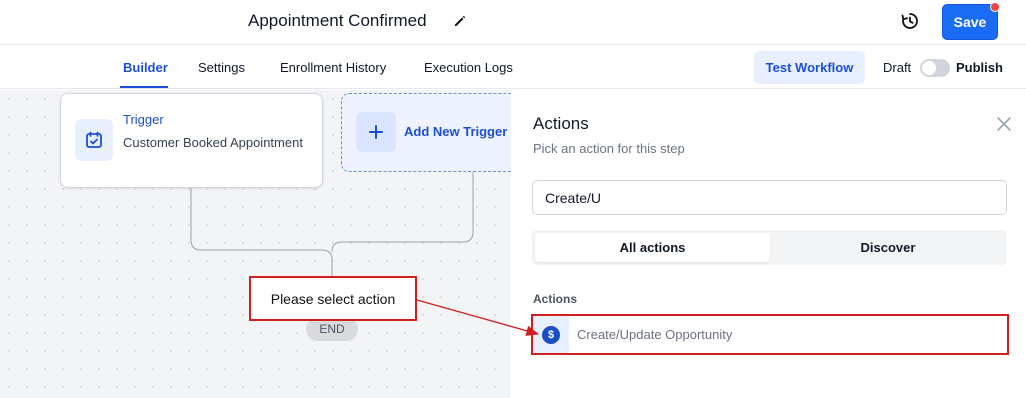 The width and height of the screenshot is (1026, 398). I want to click on pencil-icon, so click(460, 21).